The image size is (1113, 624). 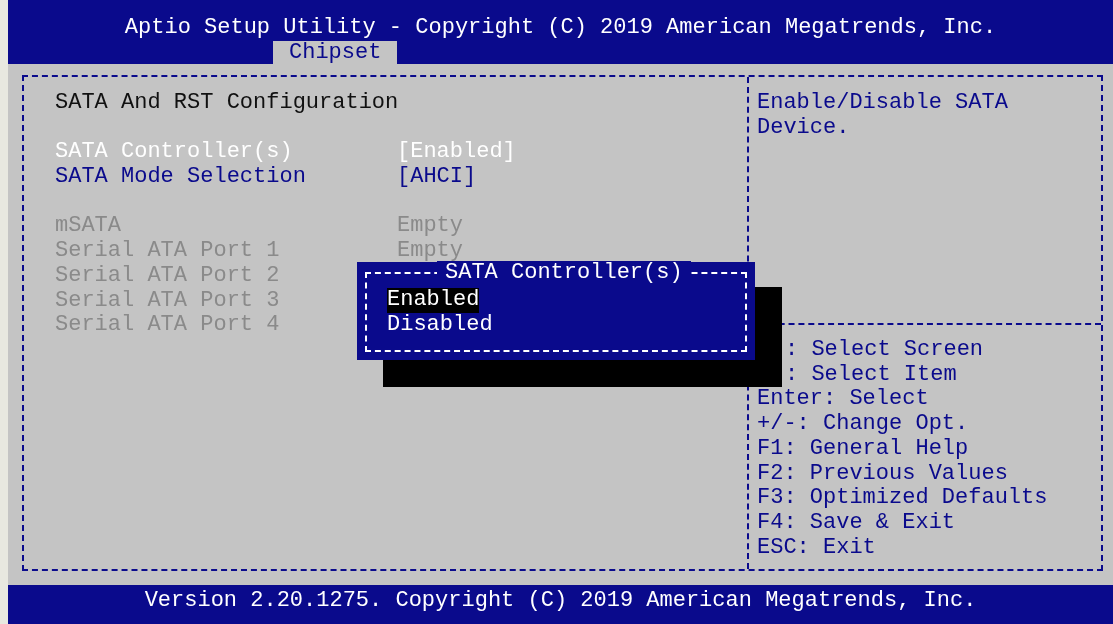 What do you see at coordinates (437, 177) in the screenshot?
I see `setting-value: [AHCI]` at bounding box center [437, 177].